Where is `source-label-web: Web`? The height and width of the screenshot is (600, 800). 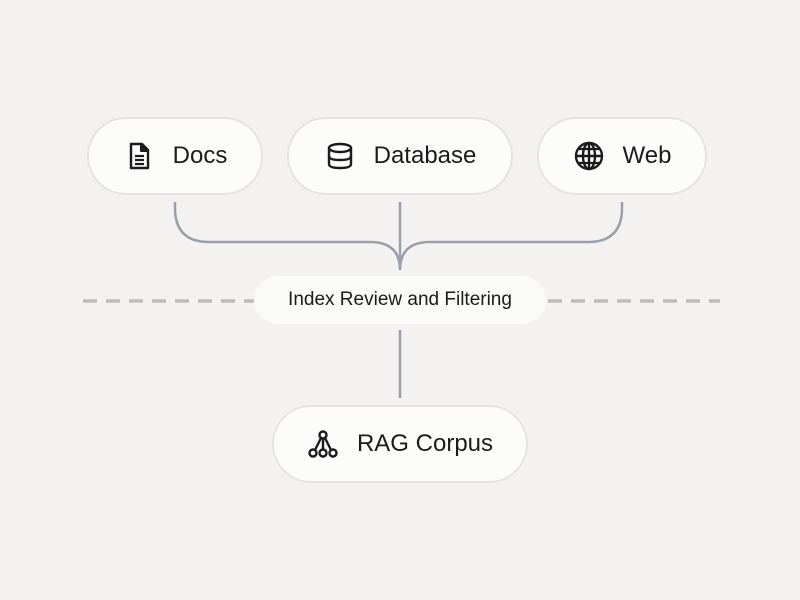
source-label-web: Web is located at coordinates (647, 155).